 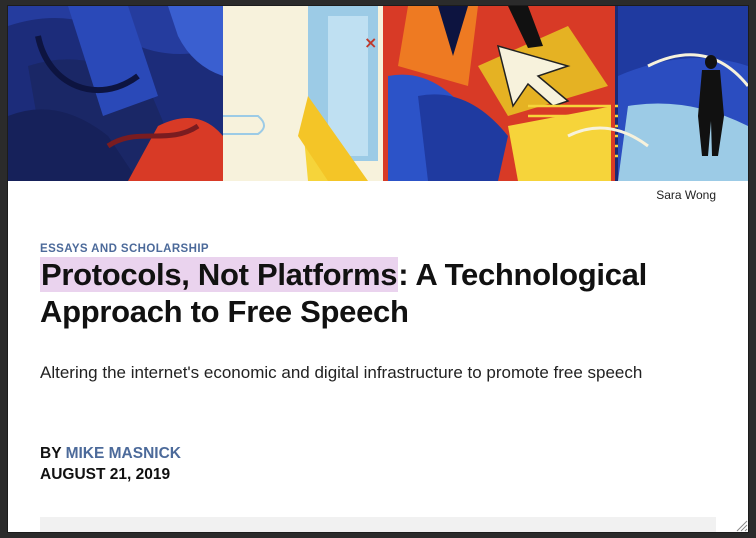 I want to click on byline: BY MIKE MASNICK, so click(x=110, y=454).